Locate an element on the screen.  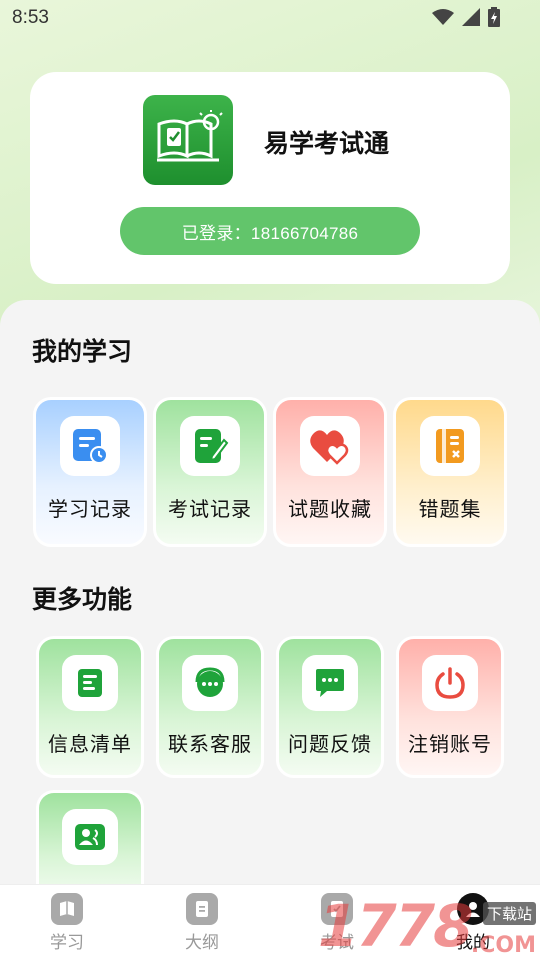
feedback-icon is located at coordinates (330, 683).